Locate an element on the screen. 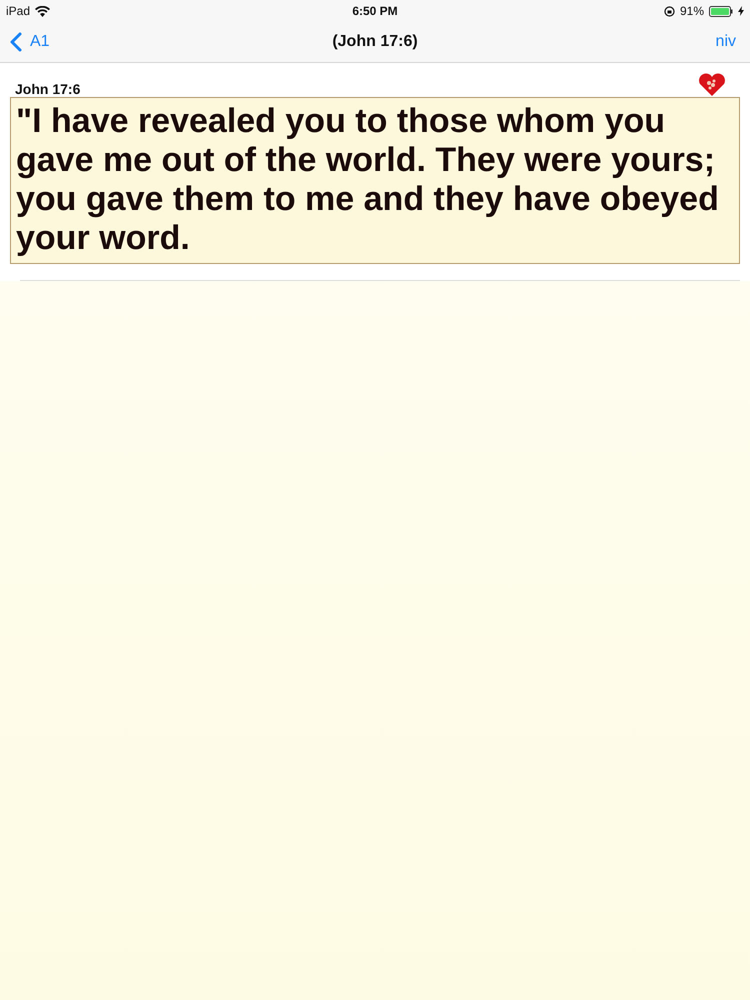 Image resolution: width=750 pixels, height=1000 pixels. back-button: A1 is located at coordinates (30, 42).